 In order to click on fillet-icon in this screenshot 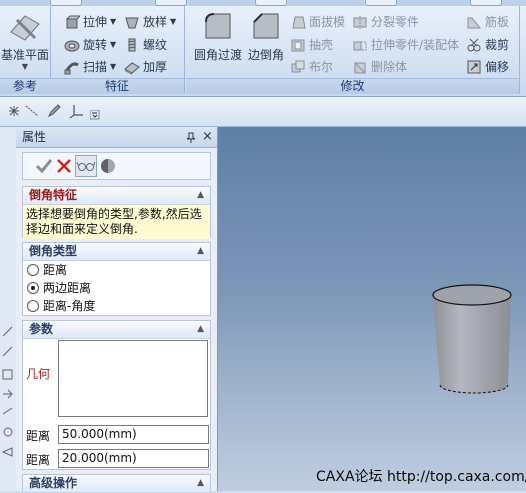, I will do `click(218, 27)`.